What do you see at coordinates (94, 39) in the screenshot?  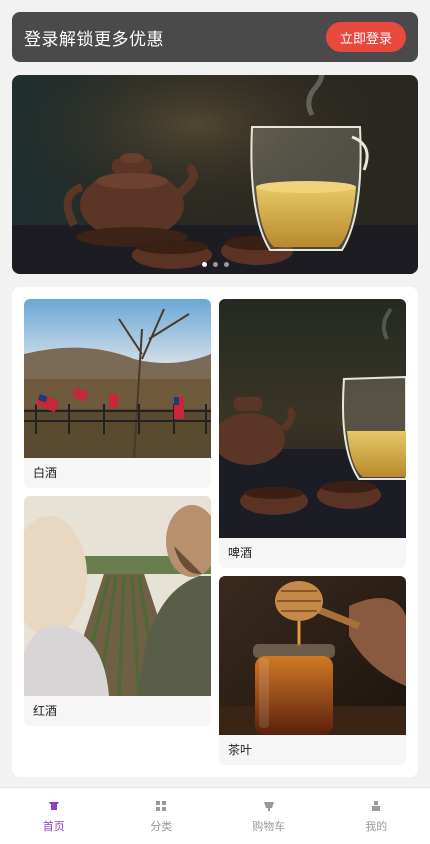 I see `login-prompt-text: 登录解锁更多优惠` at bounding box center [94, 39].